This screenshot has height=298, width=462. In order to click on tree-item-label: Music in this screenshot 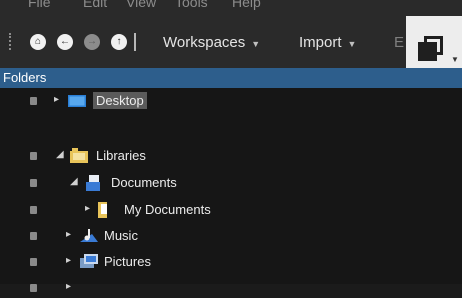, I will do `click(121, 235)`.